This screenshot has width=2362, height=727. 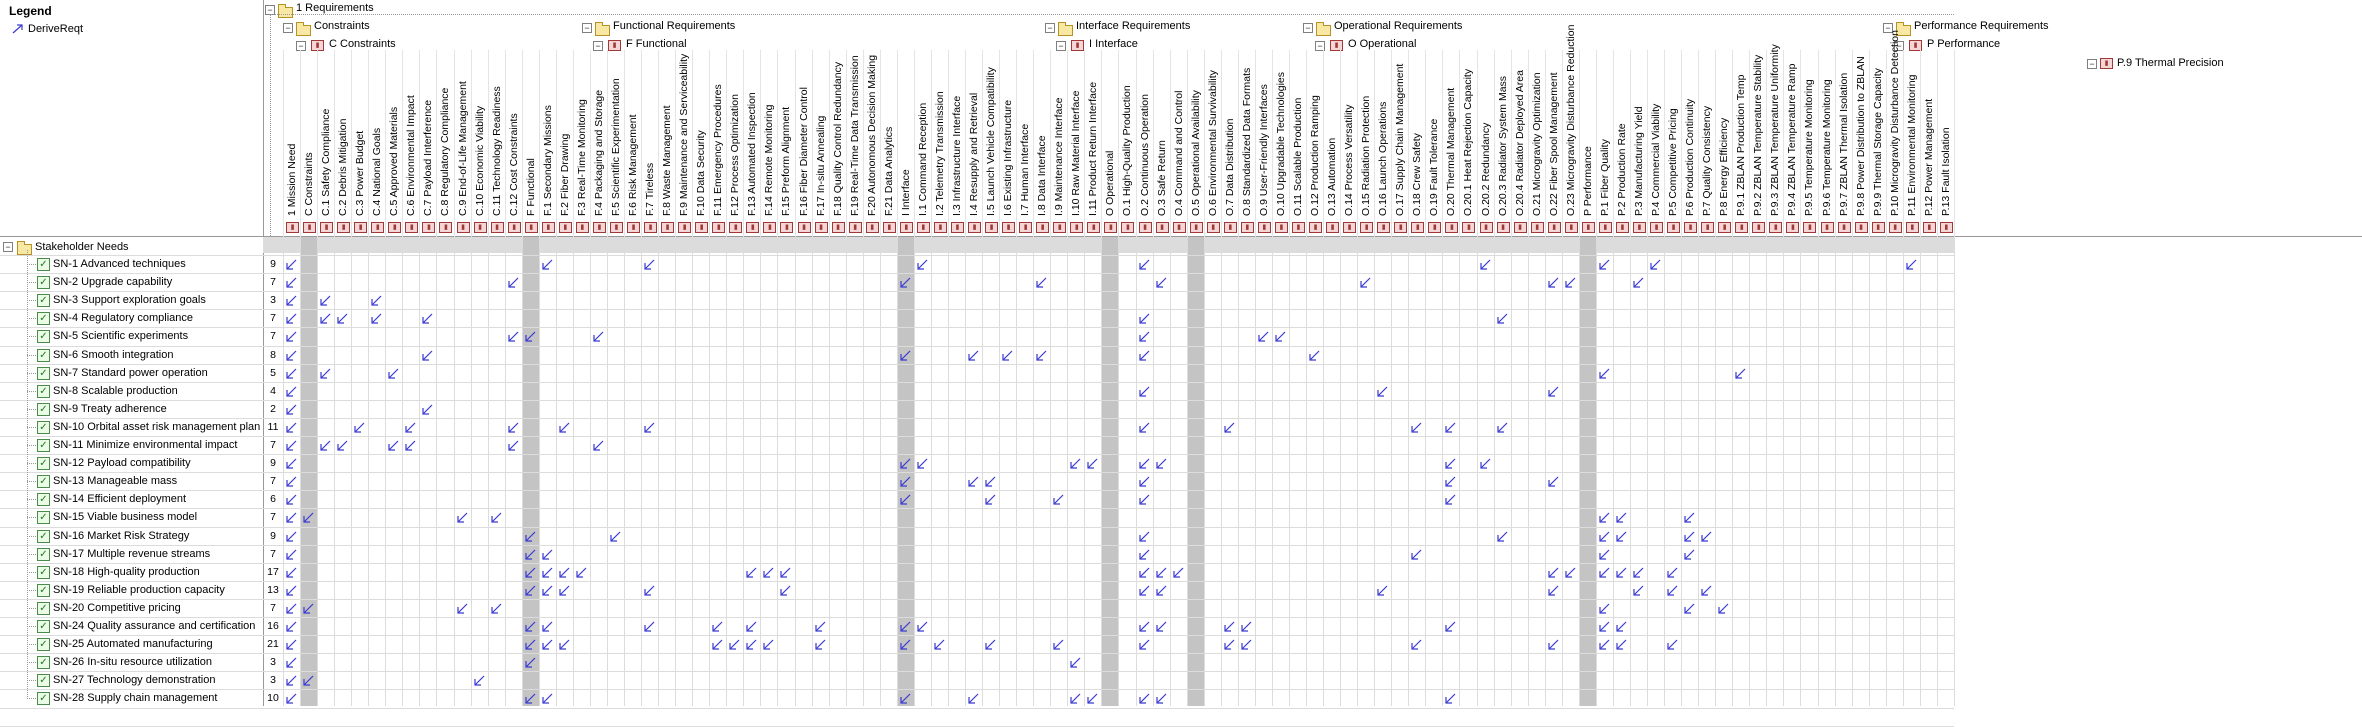 What do you see at coordinates (531, 187) in the screenshot?
I see `column-header-label: F Functional` at bounding box center [531, 187].